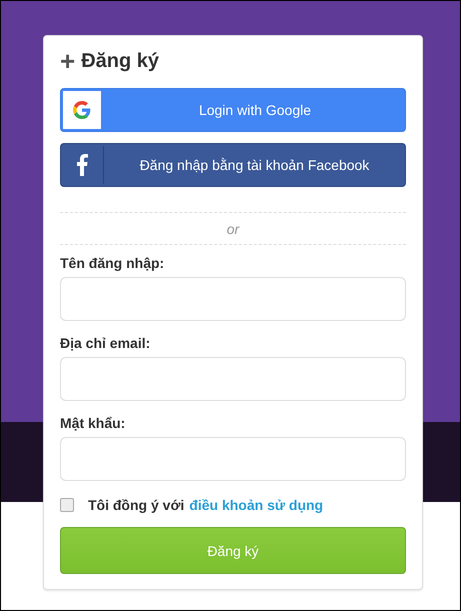 This screenshot has height=611, width=461. What do you see at coordinates (82, 110) in the screenshot?
I see `google-logo-icon` at bounding box center [82, 110].